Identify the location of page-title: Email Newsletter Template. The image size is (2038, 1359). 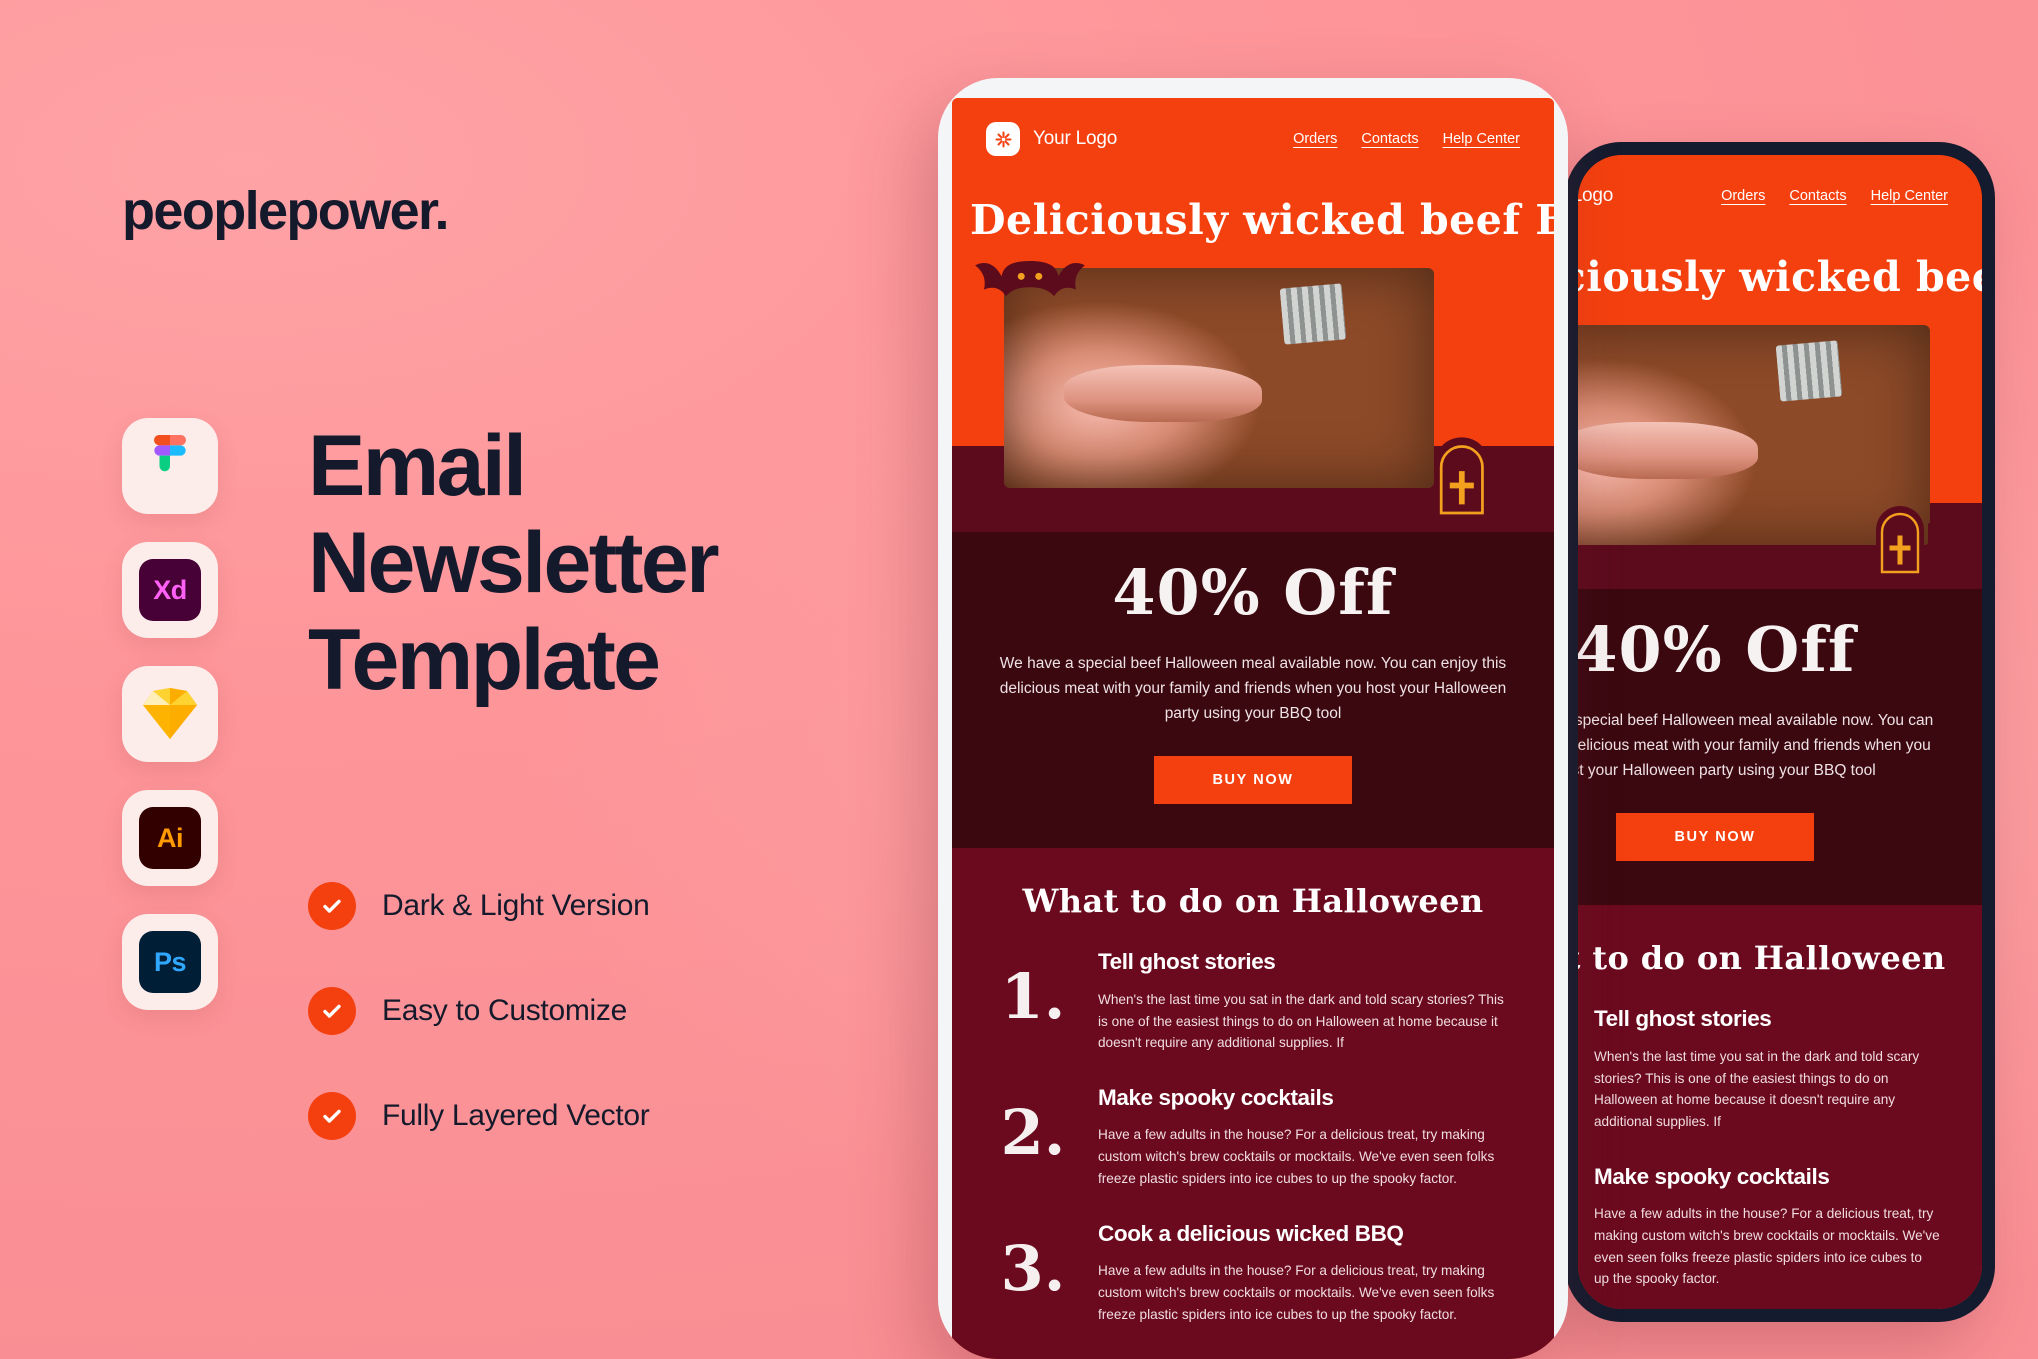
(514, 564).